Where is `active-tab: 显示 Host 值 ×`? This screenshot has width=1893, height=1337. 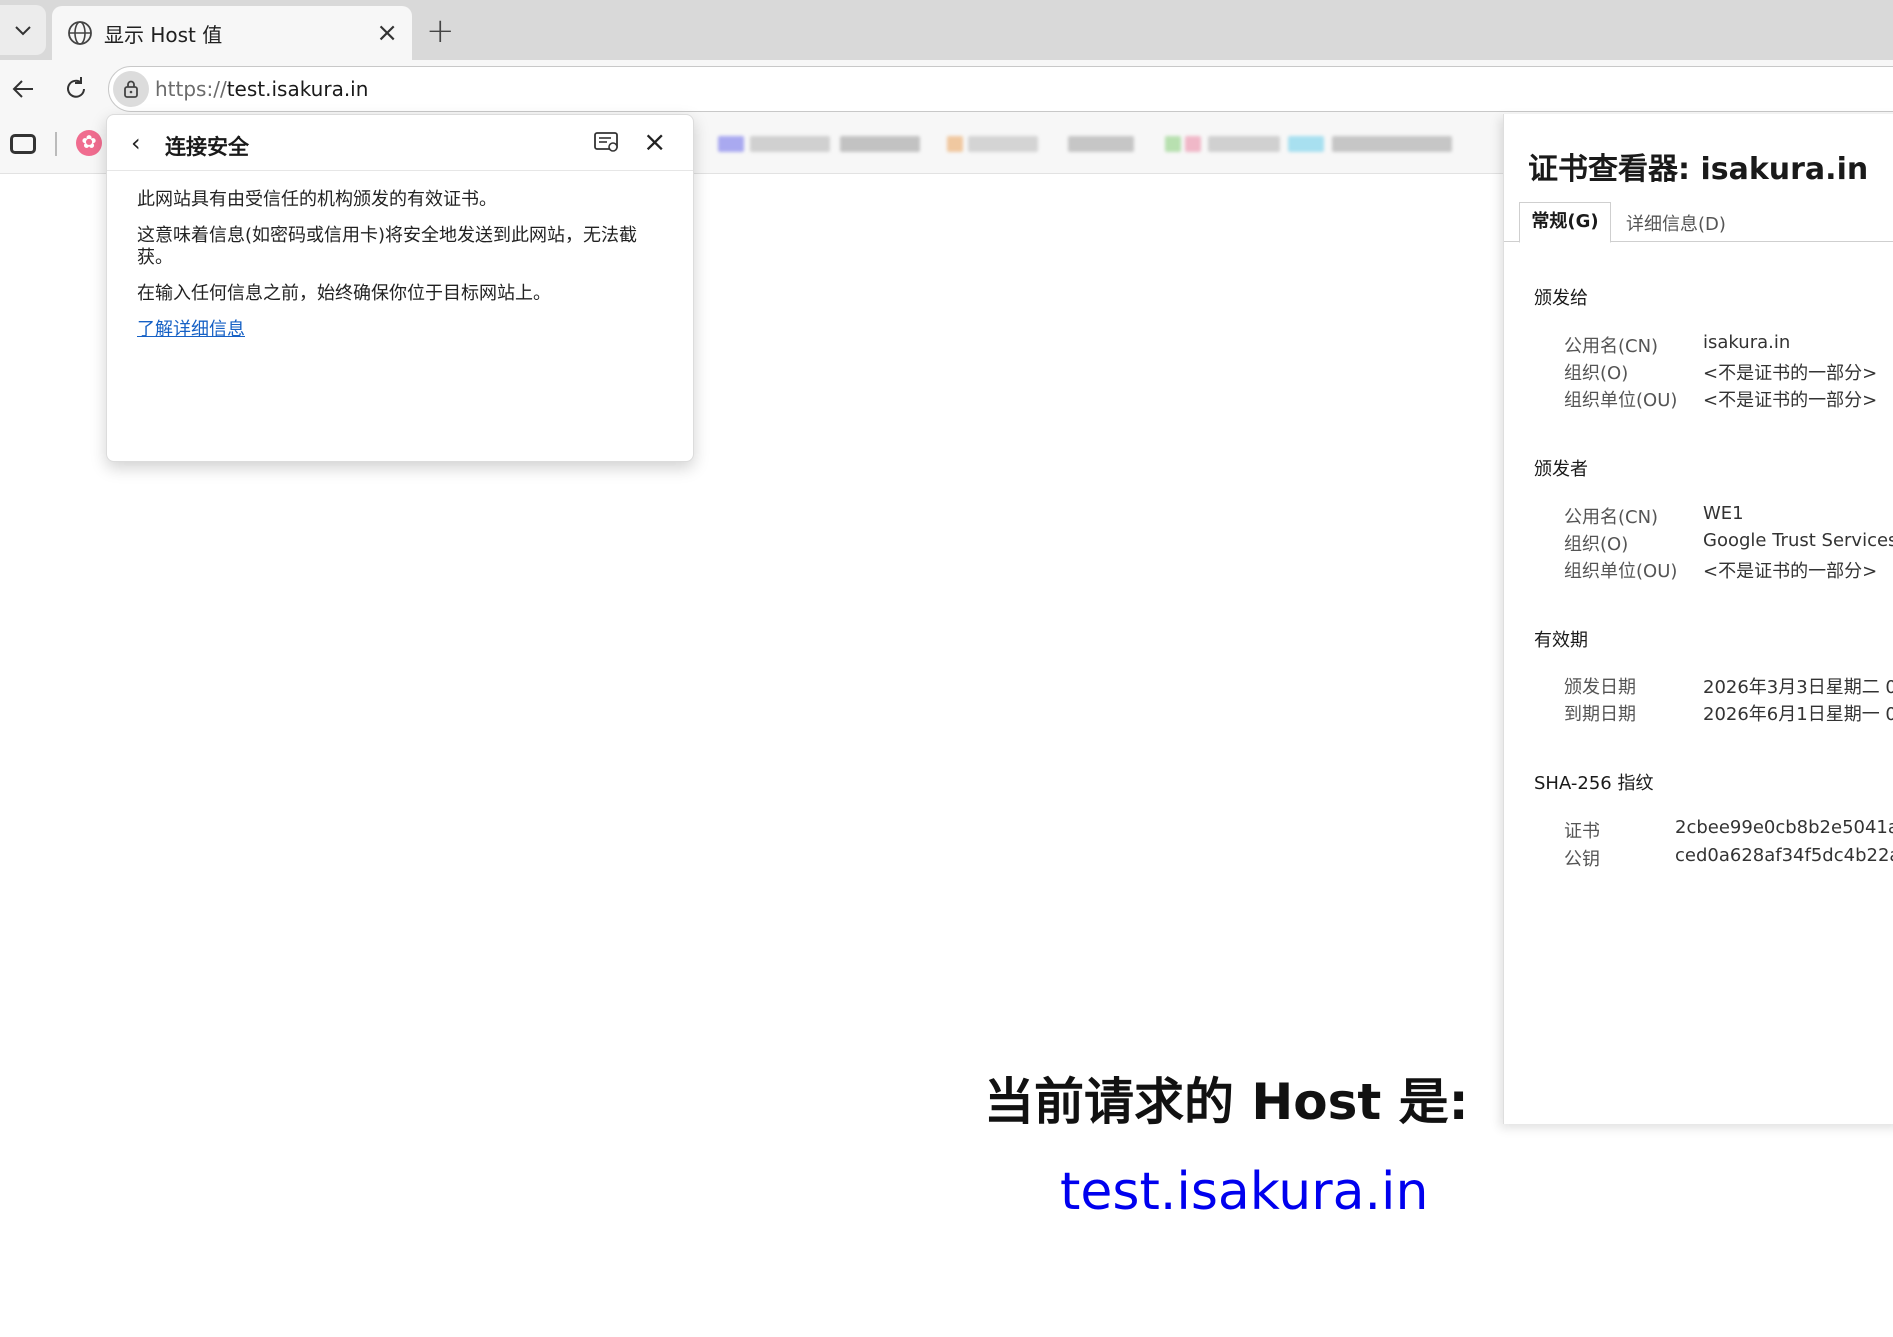
active-tab: 显示 Host 值 × is located at coordinates (232, 33).